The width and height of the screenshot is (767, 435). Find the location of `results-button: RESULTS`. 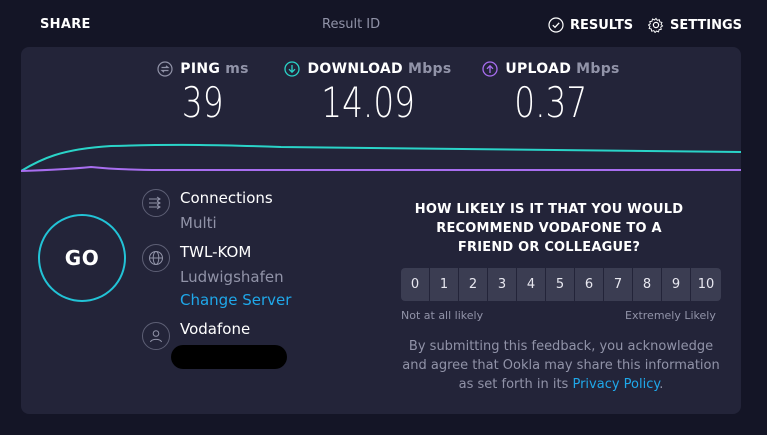

results-button: RESULTS is located at coordinates (590, 25).